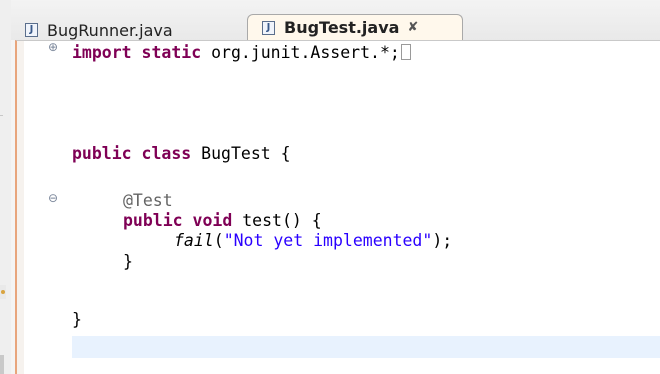 Image resolution: width=660 pixels, height=374 pixels. I want to click on editor-tab-bar: J BugRunner.java J BugTest.java ✘, so click(335, 20).